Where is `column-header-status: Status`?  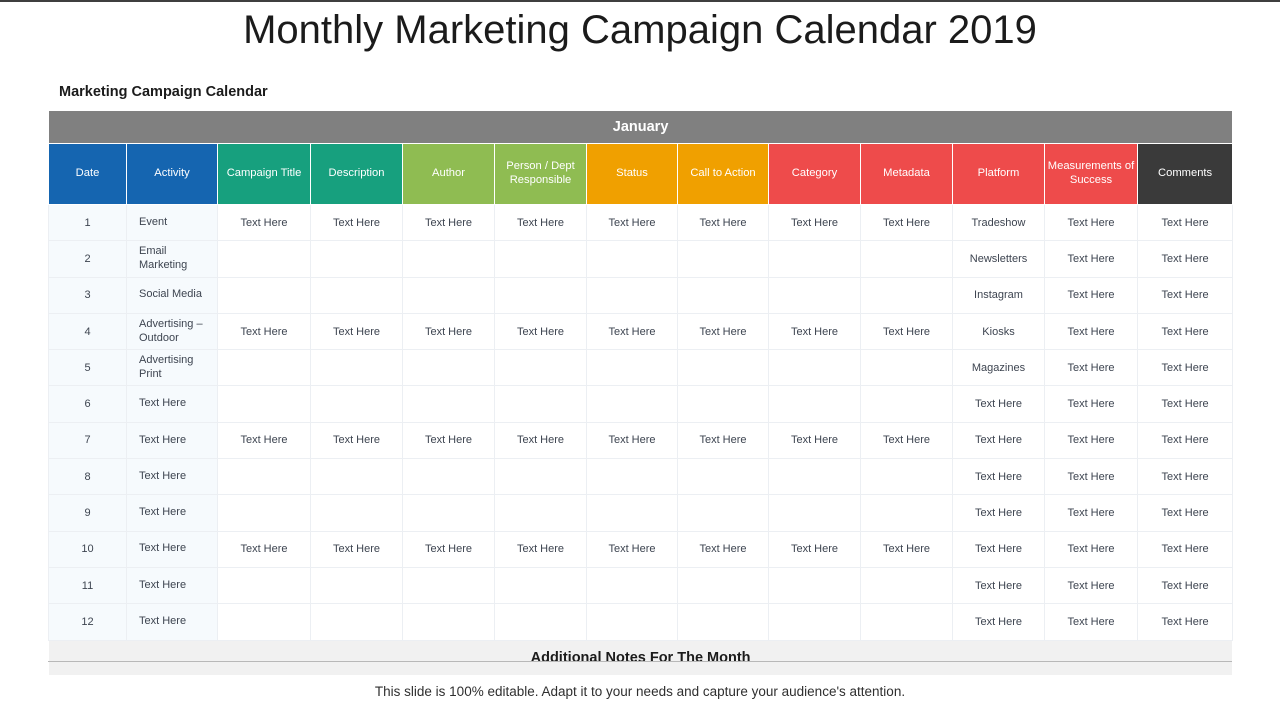
column-header-status: Status is located at coordinates (632, 174).